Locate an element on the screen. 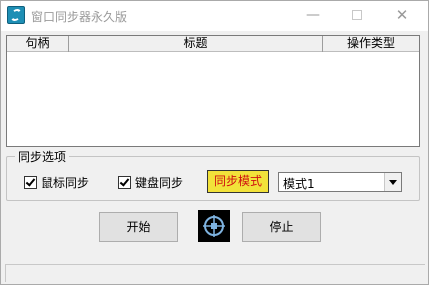 This screenshot has width=429, height=285. chevron-down-icon is located at coordinates (393, 182).